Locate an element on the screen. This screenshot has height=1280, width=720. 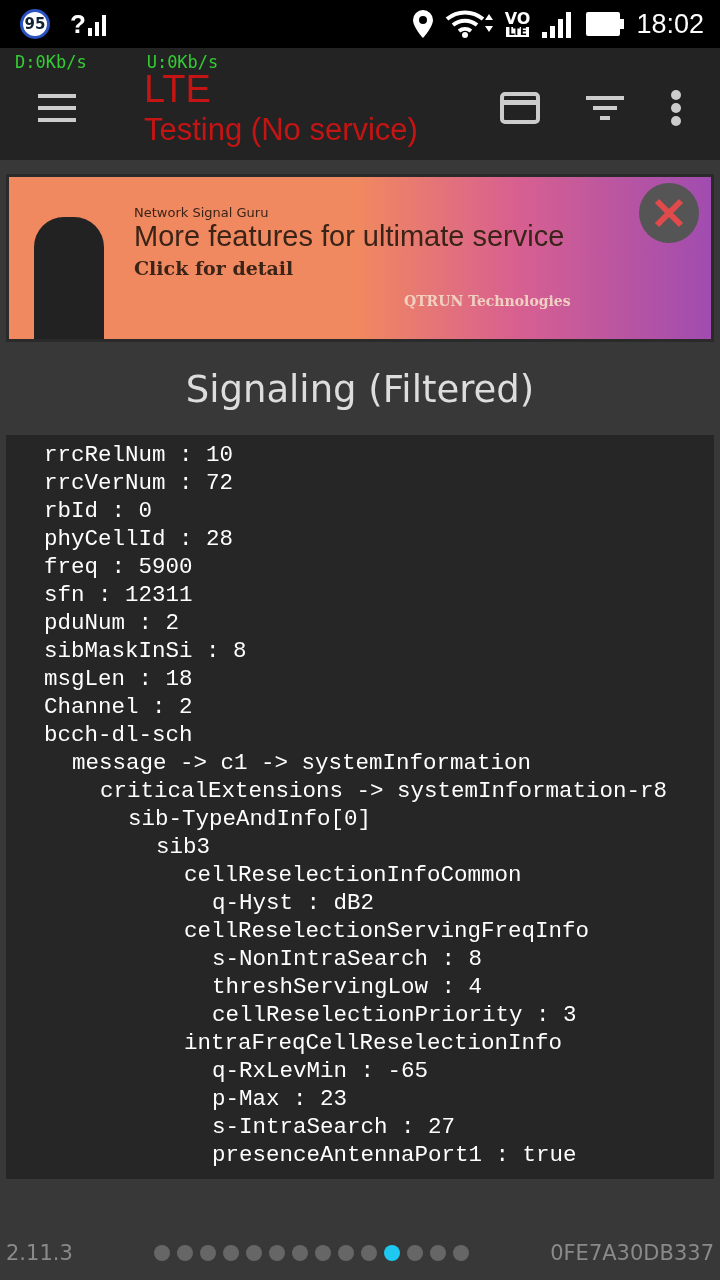
close-icon is located at coordinates (669, 213).